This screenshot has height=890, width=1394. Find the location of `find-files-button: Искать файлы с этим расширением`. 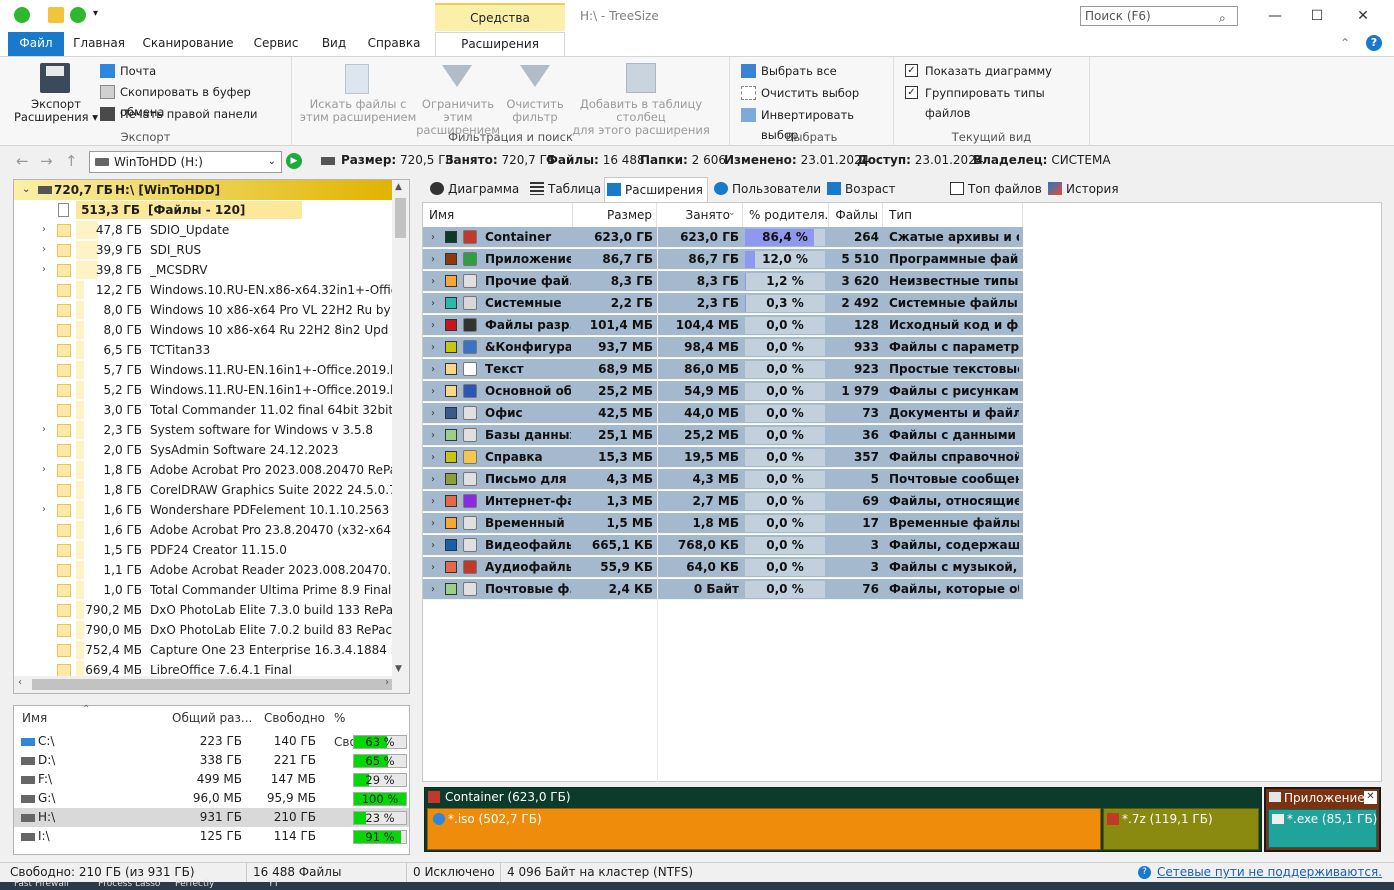

find-files-button: Искать файлы с этим расширением is located at coordinates (358, 111).